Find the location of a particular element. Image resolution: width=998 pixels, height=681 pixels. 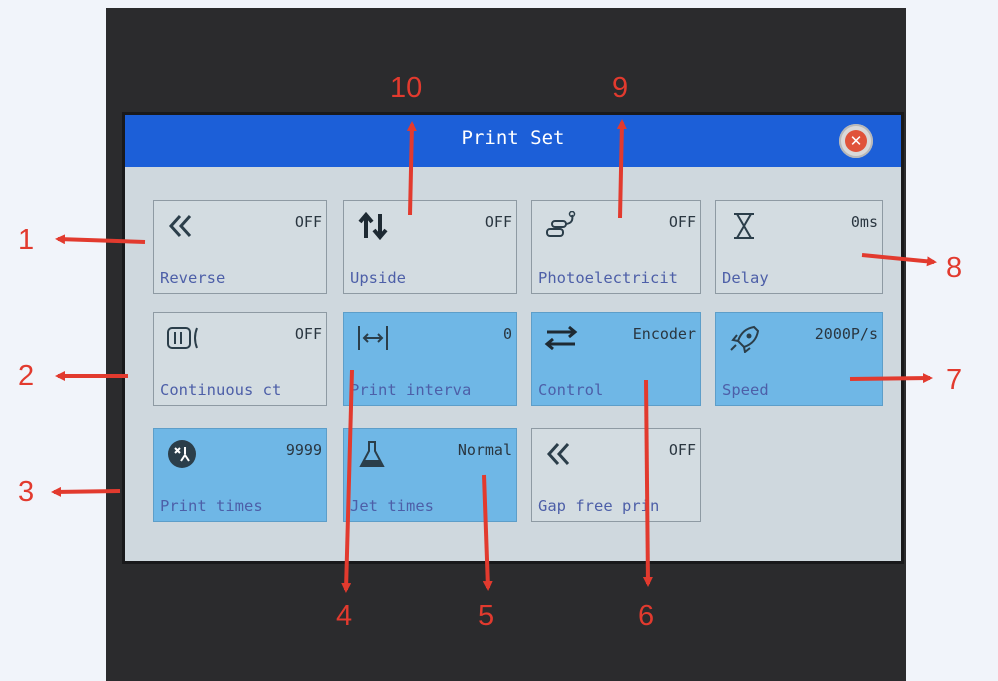

callout-label-10: 10 is located at coordinates (406, 88).